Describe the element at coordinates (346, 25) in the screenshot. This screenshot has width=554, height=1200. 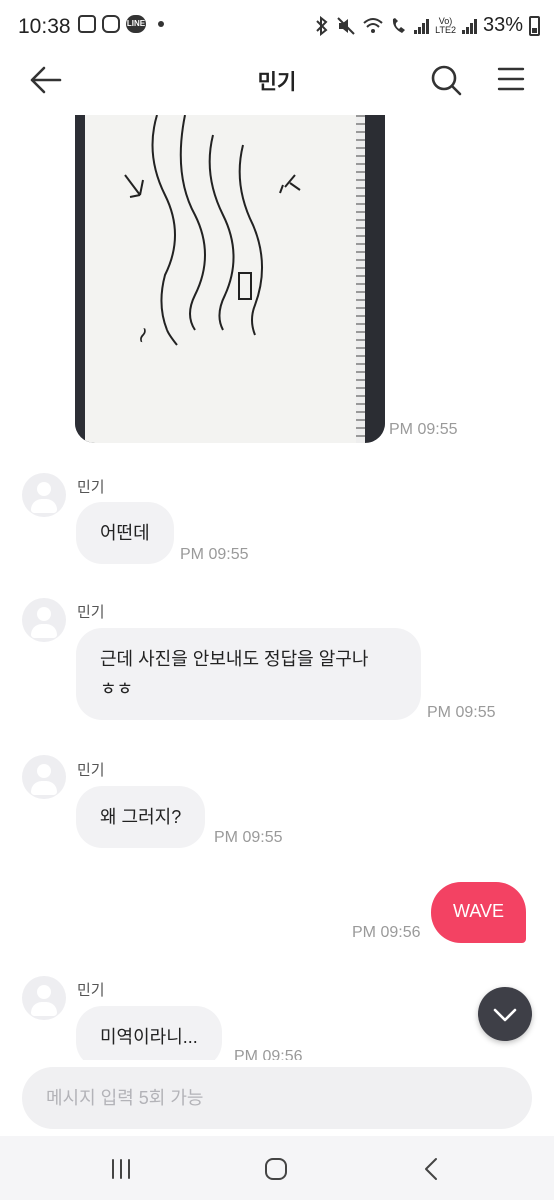
I see `mute-icon` at that location.